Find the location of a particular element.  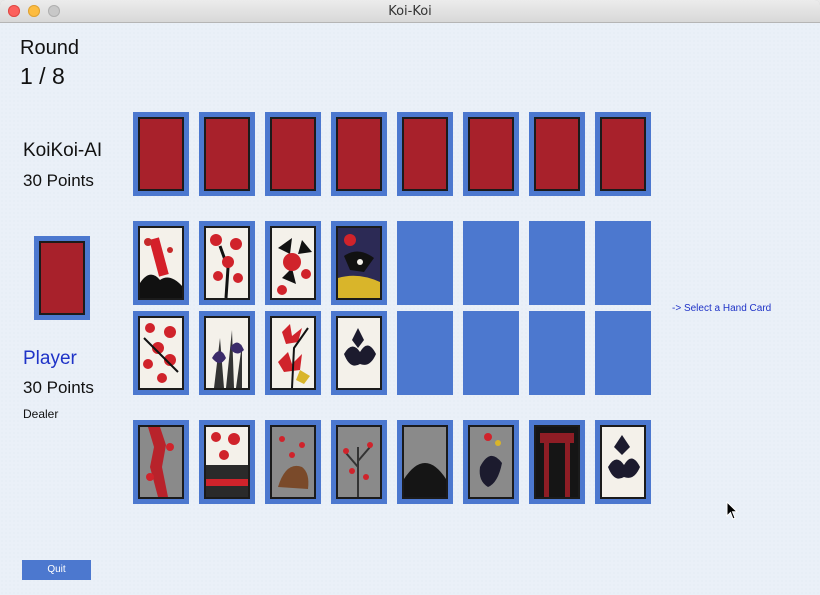

window-title: Koi-Koi is located at coordinates (410, 11).